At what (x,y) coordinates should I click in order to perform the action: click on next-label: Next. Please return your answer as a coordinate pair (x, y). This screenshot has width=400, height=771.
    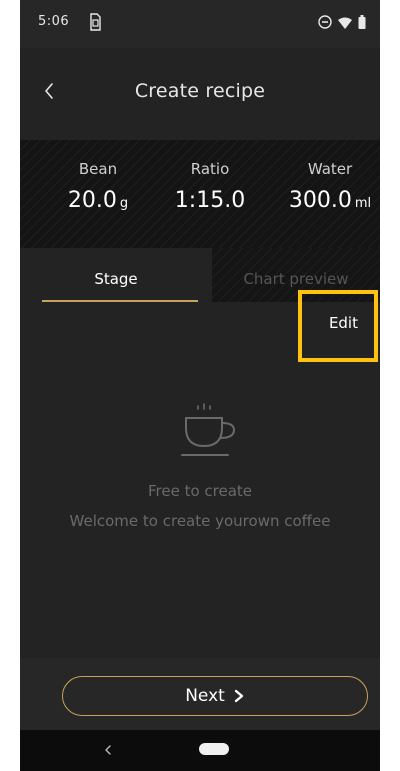
    Looking at the image, I should click on (205, 696).